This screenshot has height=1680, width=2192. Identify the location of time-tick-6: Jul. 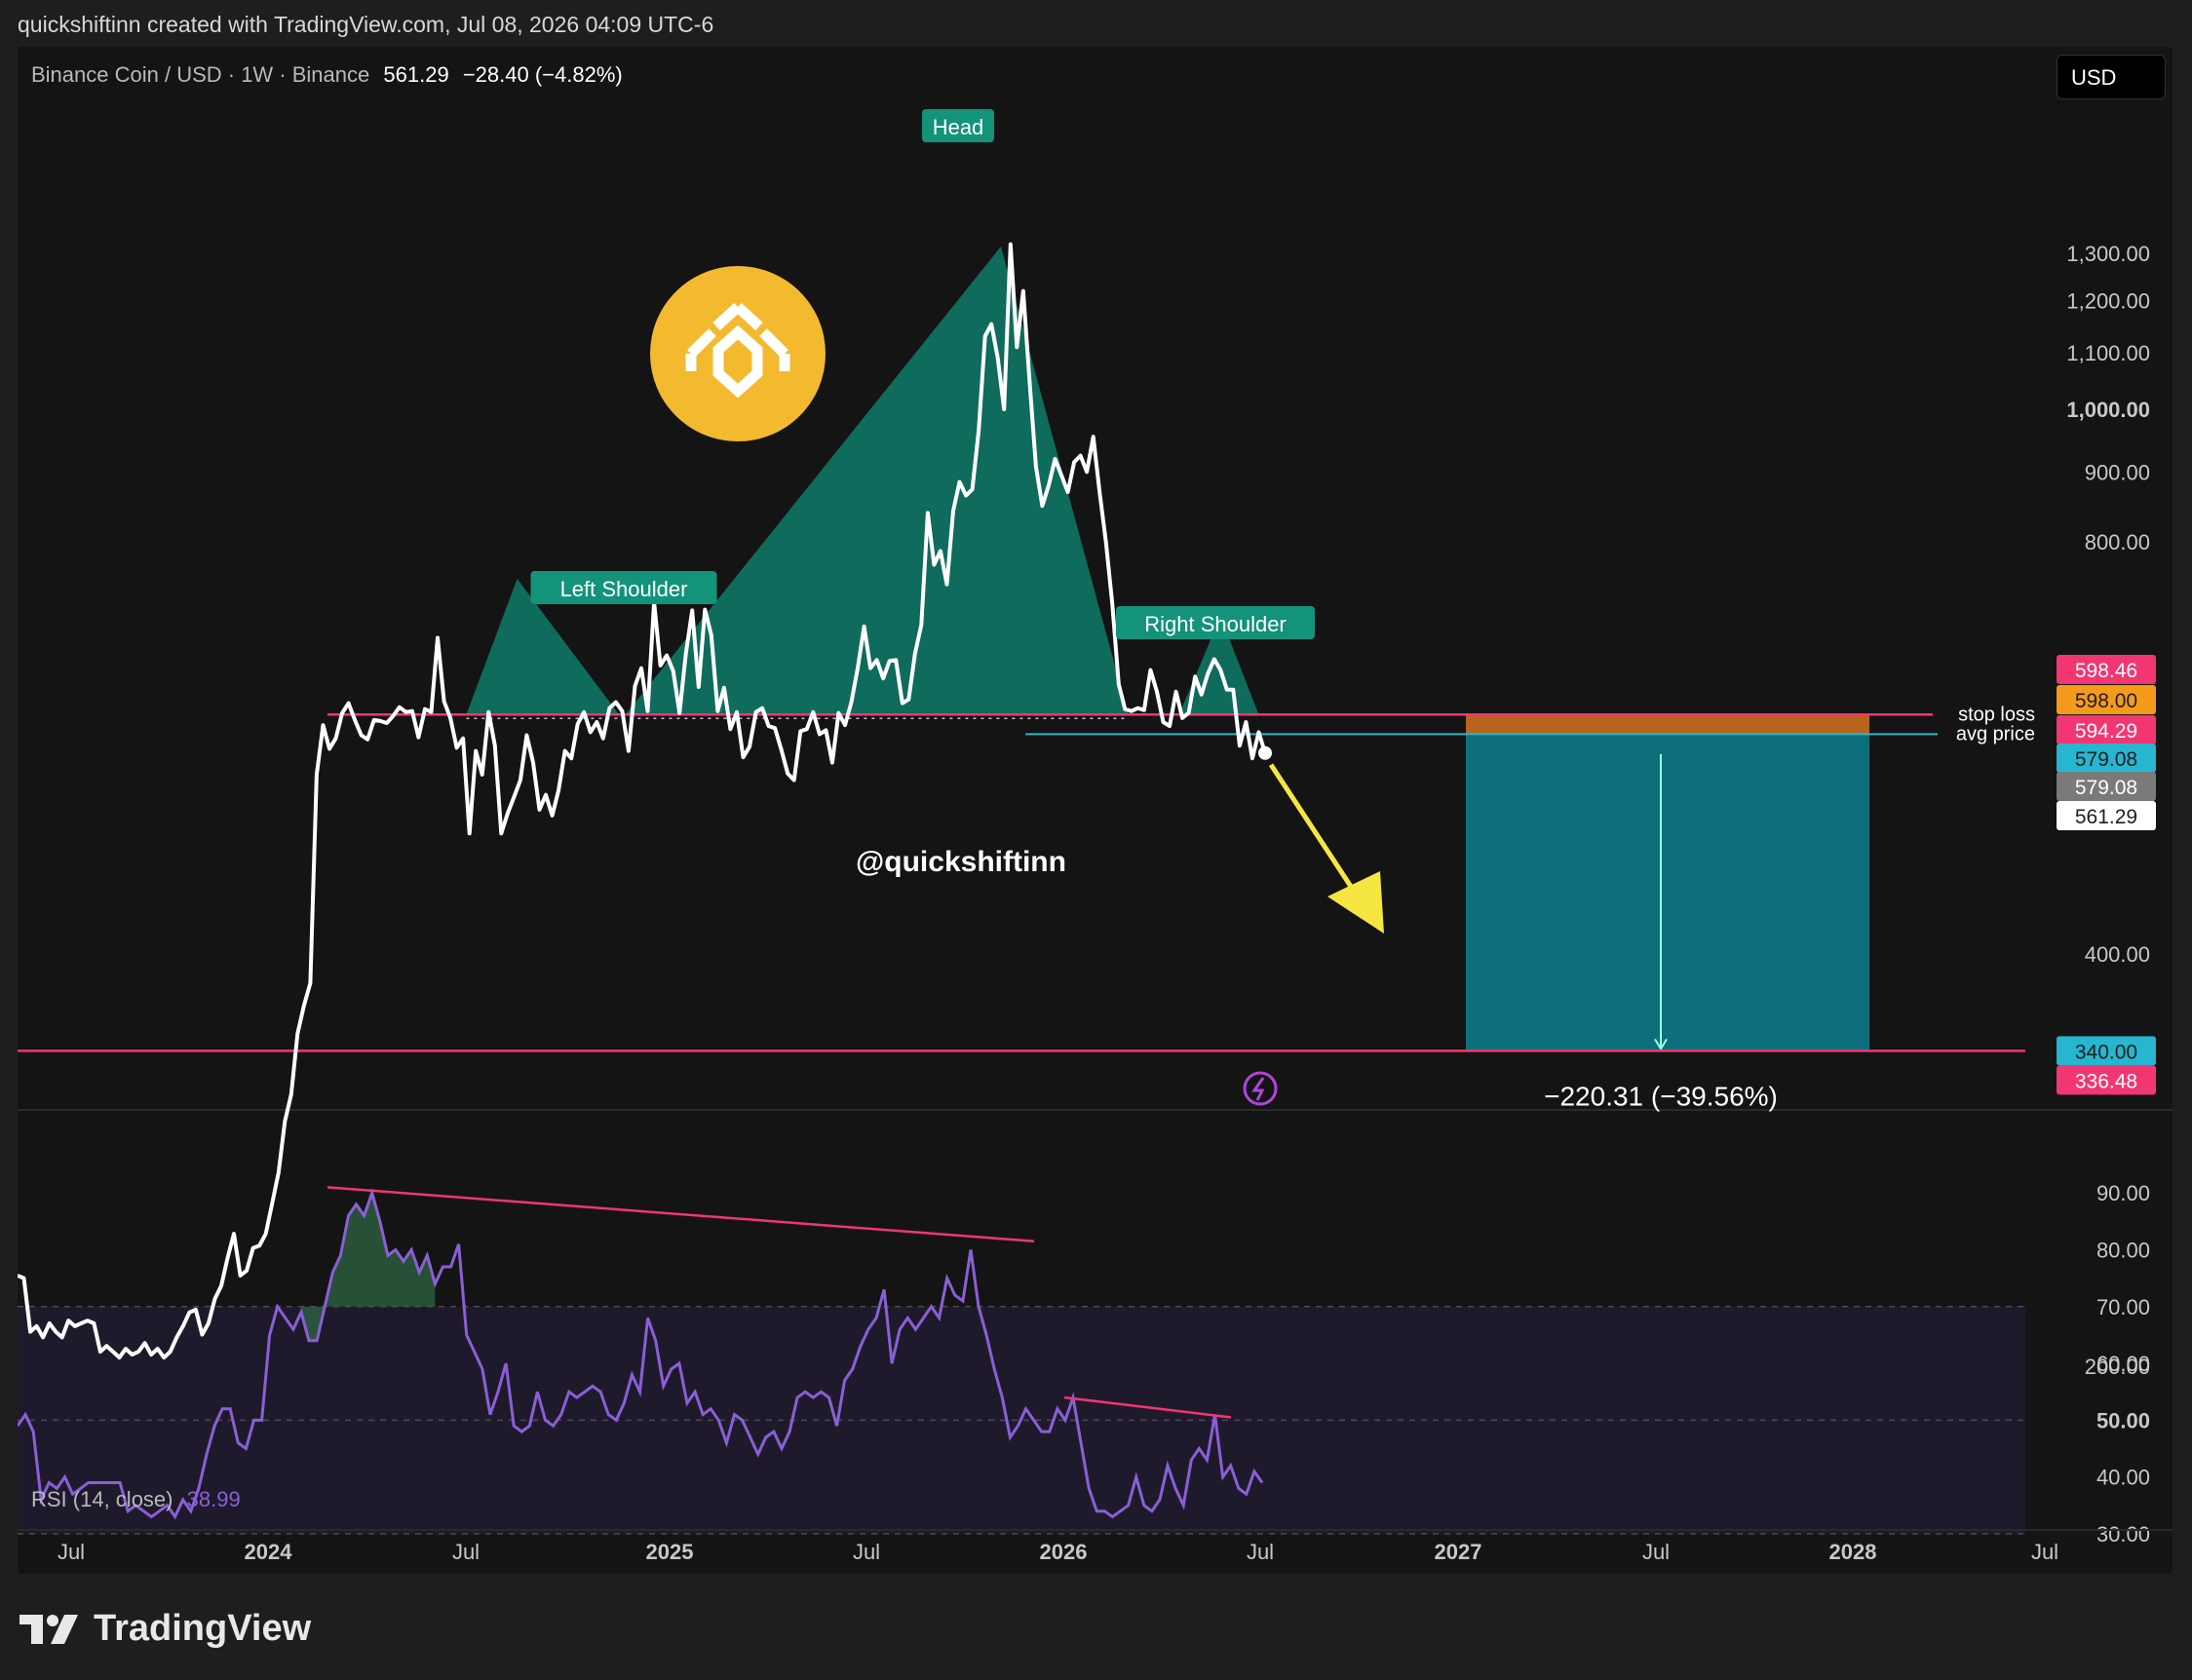
(1260, 1552).